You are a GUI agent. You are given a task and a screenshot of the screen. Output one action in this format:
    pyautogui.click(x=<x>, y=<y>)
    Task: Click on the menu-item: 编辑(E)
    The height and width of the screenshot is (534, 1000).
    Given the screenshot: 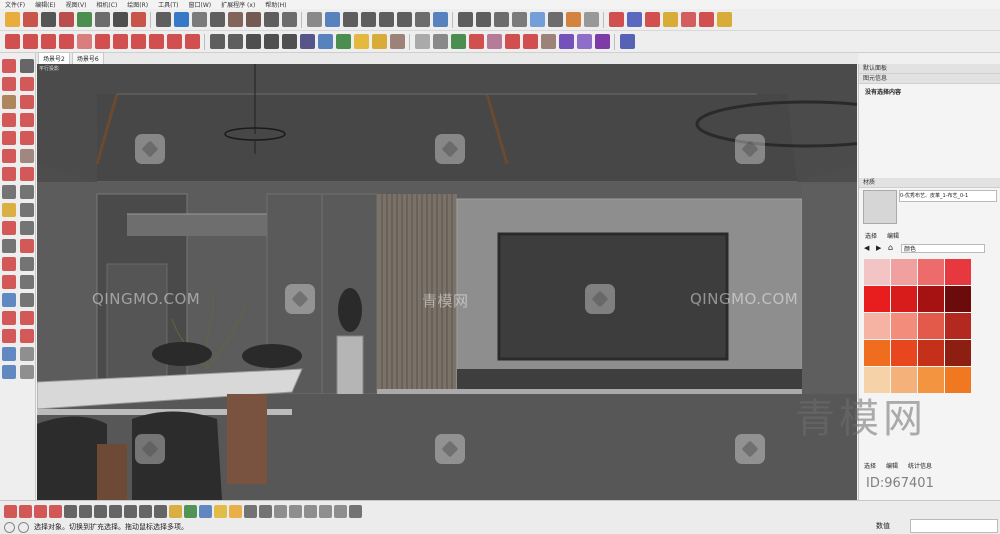 What is the action you would take?
    pyautogui.click(x=45, y=4)
    